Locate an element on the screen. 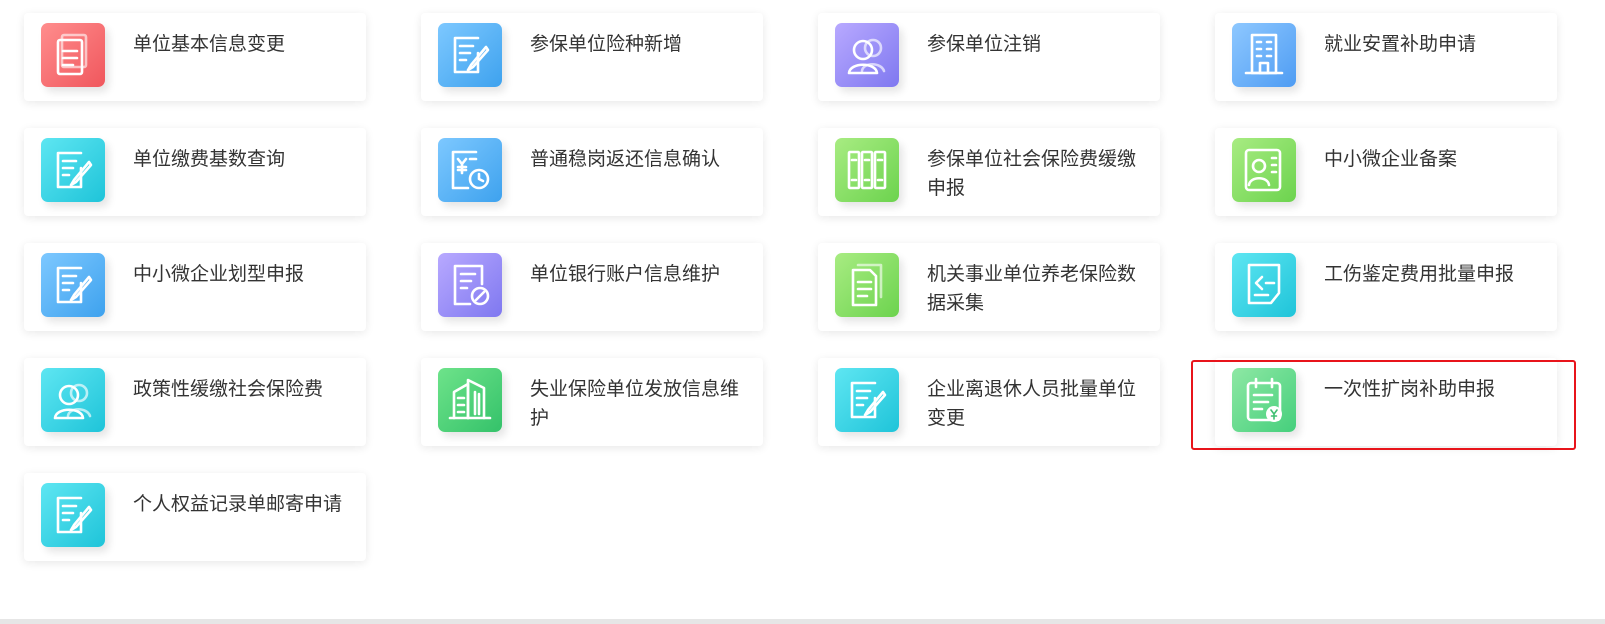  note-icon is located at coordinates (1264, 285).